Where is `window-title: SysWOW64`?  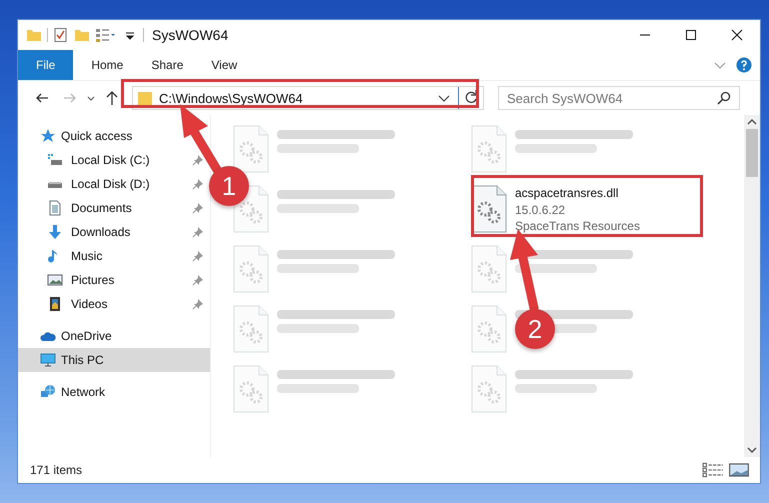 window-title: SysWOW64 is located at coordinates (191, 35).